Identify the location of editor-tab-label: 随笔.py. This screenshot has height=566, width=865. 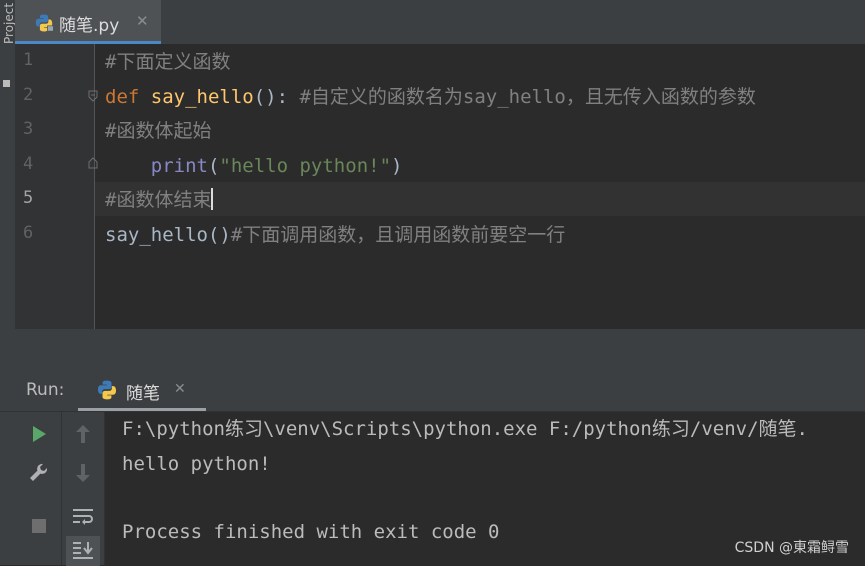
(89, 26).